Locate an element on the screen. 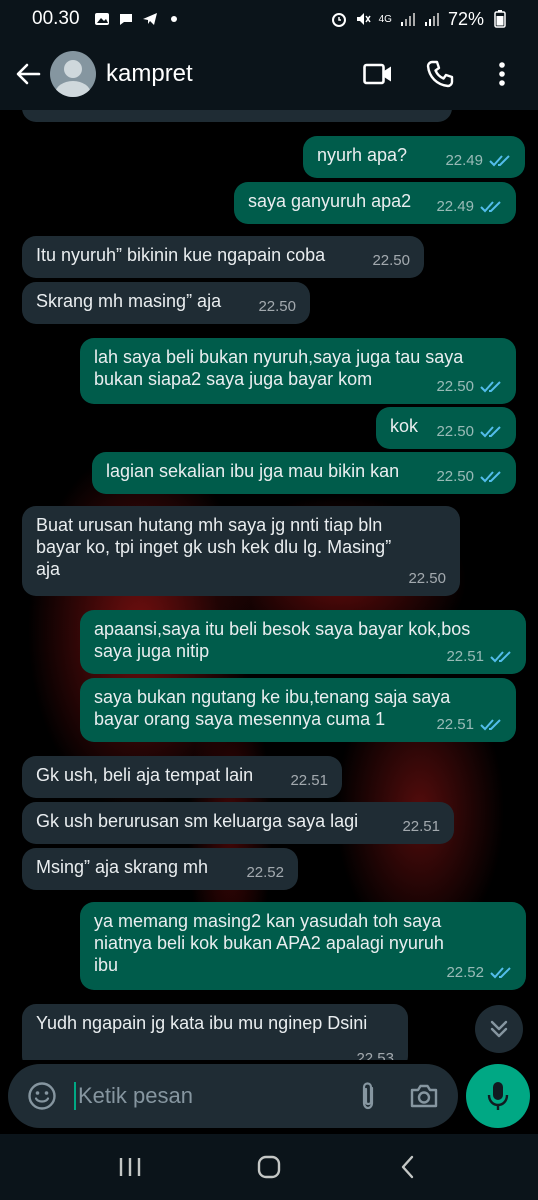 Image resolution: width=538 pixels, height=1200 pixels. camera-icon is located at coordinates (424, 1096).